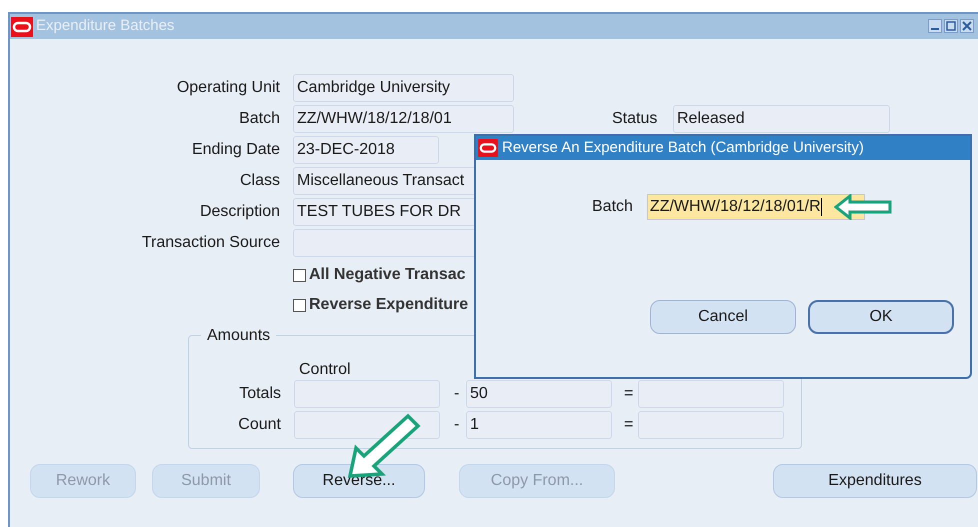 The image size is (978, 527). I want to click on field-label: Transaction Source, so click(210, 243).